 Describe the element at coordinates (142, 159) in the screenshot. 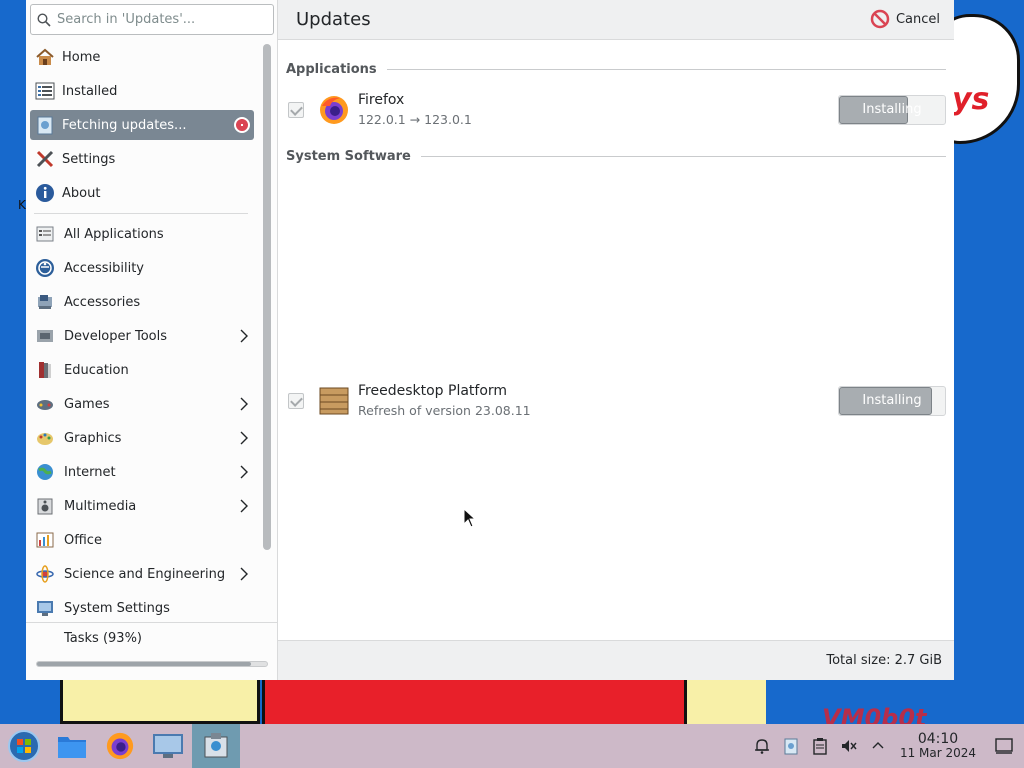

I see `sidebar-item-settings: Settings` at that location.